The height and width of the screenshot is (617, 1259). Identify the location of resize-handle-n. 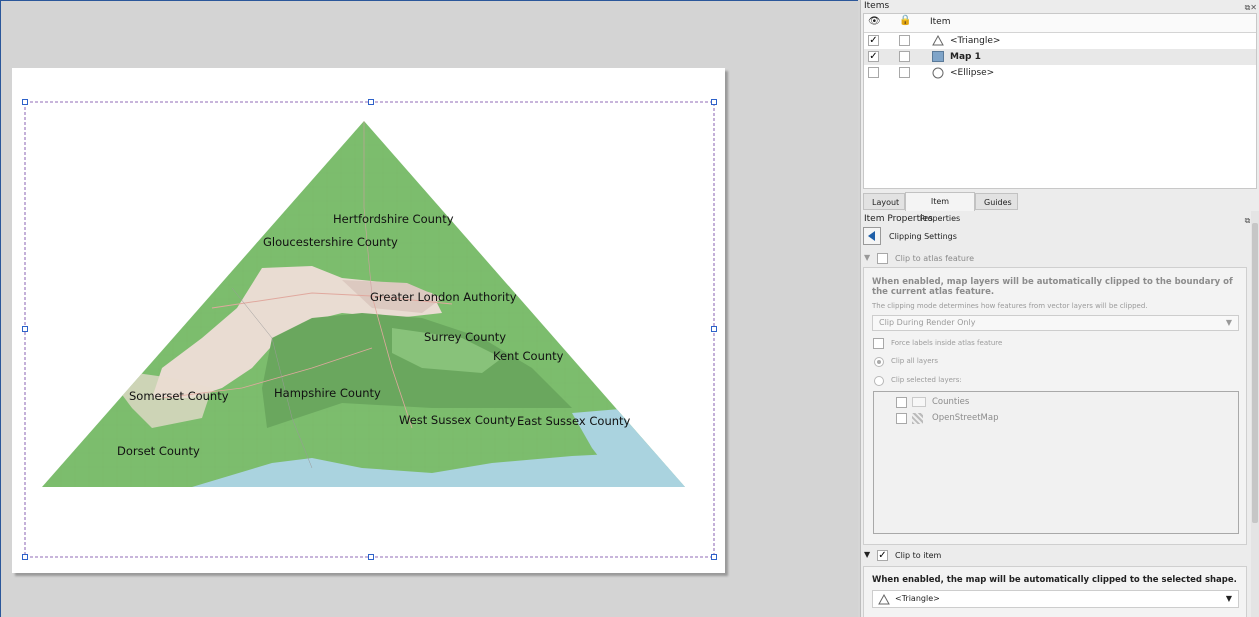
(371, 102).